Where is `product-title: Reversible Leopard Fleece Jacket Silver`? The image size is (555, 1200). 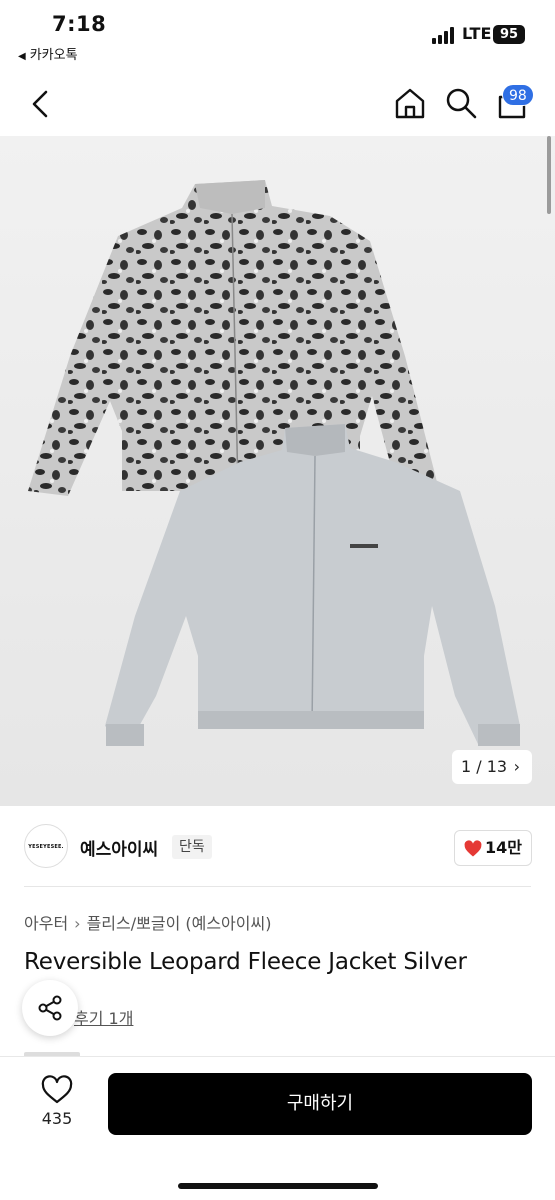 product-title: Reversible Leopard Fleece Jacket Silver is located at coordinates (245, 962).